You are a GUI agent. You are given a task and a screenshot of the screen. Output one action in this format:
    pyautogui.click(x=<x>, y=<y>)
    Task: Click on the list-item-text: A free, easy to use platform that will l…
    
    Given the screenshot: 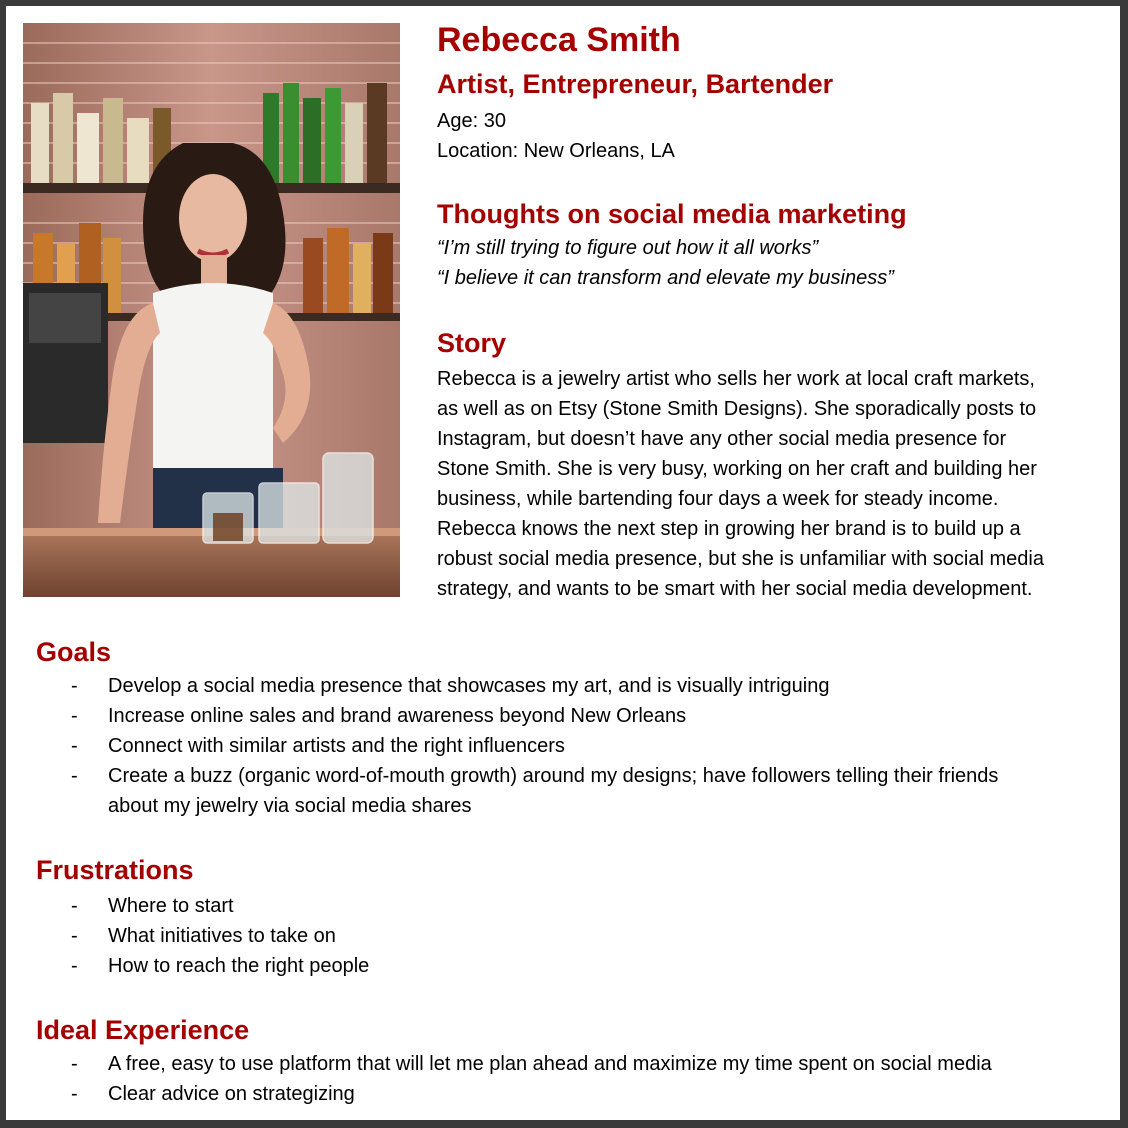 What is the action you would take?
    pyautogui.click(x=550, y=1064)
    